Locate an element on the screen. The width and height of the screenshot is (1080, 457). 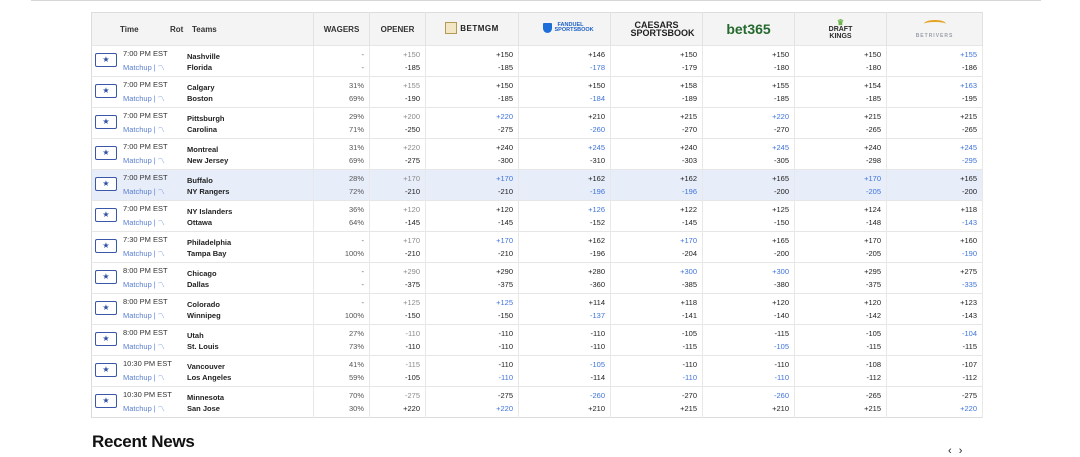
odds-home: -141 is located at coordinates (654, 315).